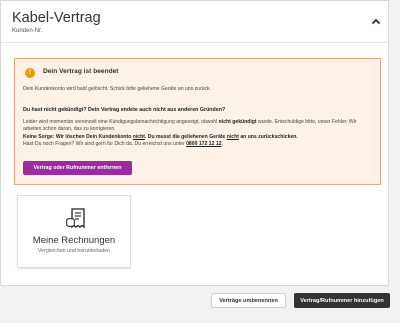 This screenshot has height=323, width=400. Describe the element at coordinates (203, 144) in the screenshot. I see `phone-link: 0800 172 12 12` at that location.